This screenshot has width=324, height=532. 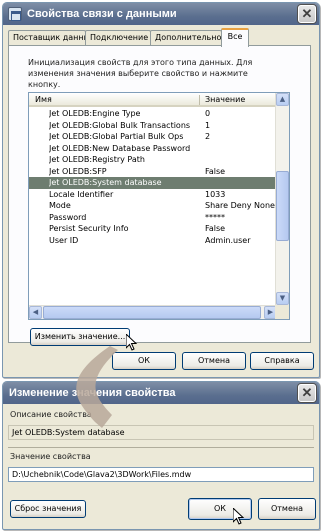 I want to click on mouse-pointer-icon, so click(x=132, y=342).